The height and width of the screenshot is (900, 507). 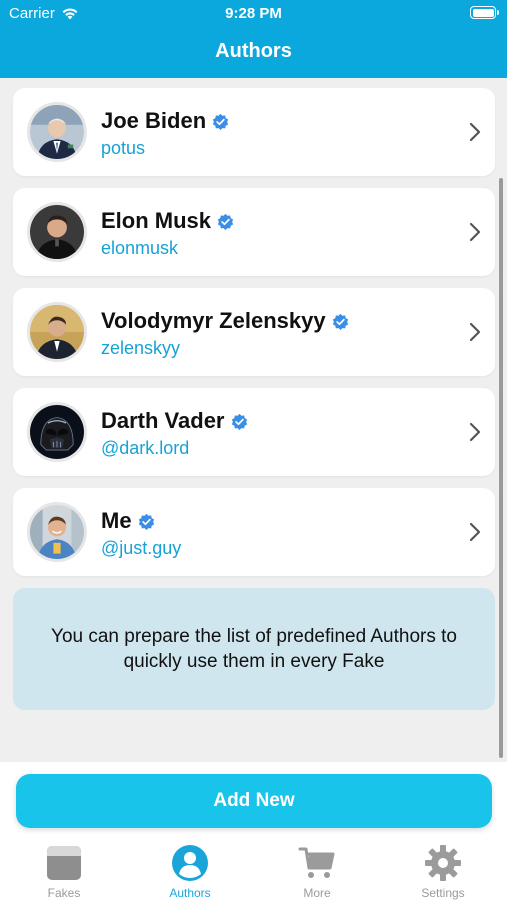 What do you see at coordinates (253, 872) in the screenshot?
I see `tab-bar: Fakes Authors More Settings` at bounding box center [253, 872].